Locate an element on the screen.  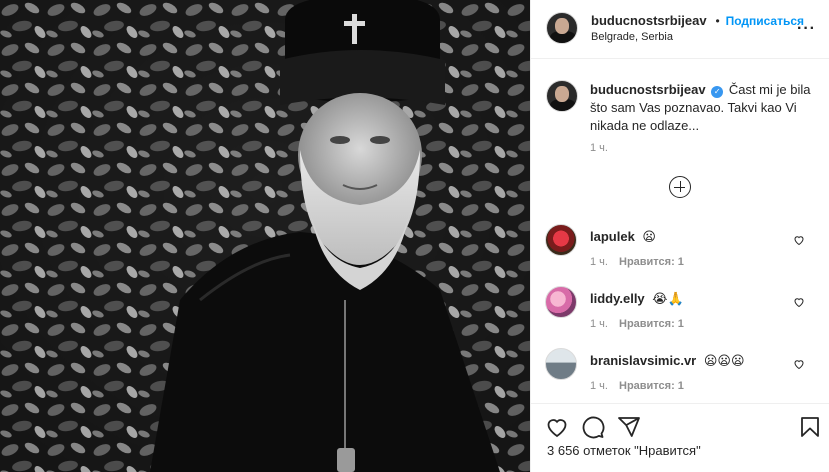
send-icon is located at coordinates (629, 427).